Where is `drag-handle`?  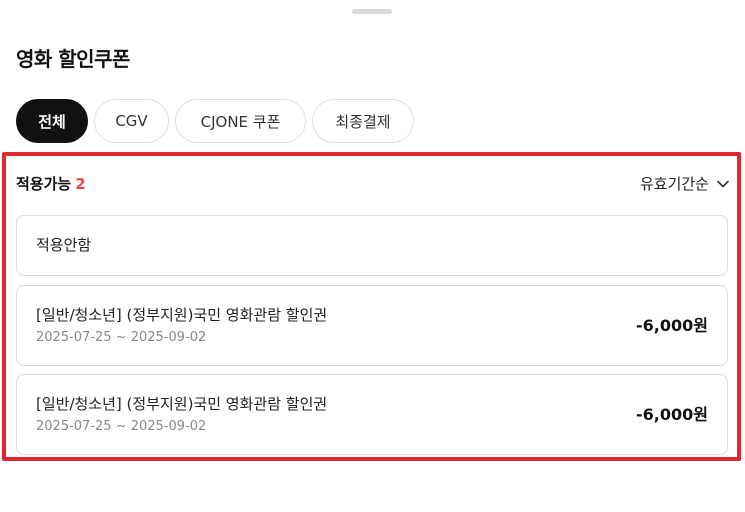 drag-handle is located at coordinates (372, 11).